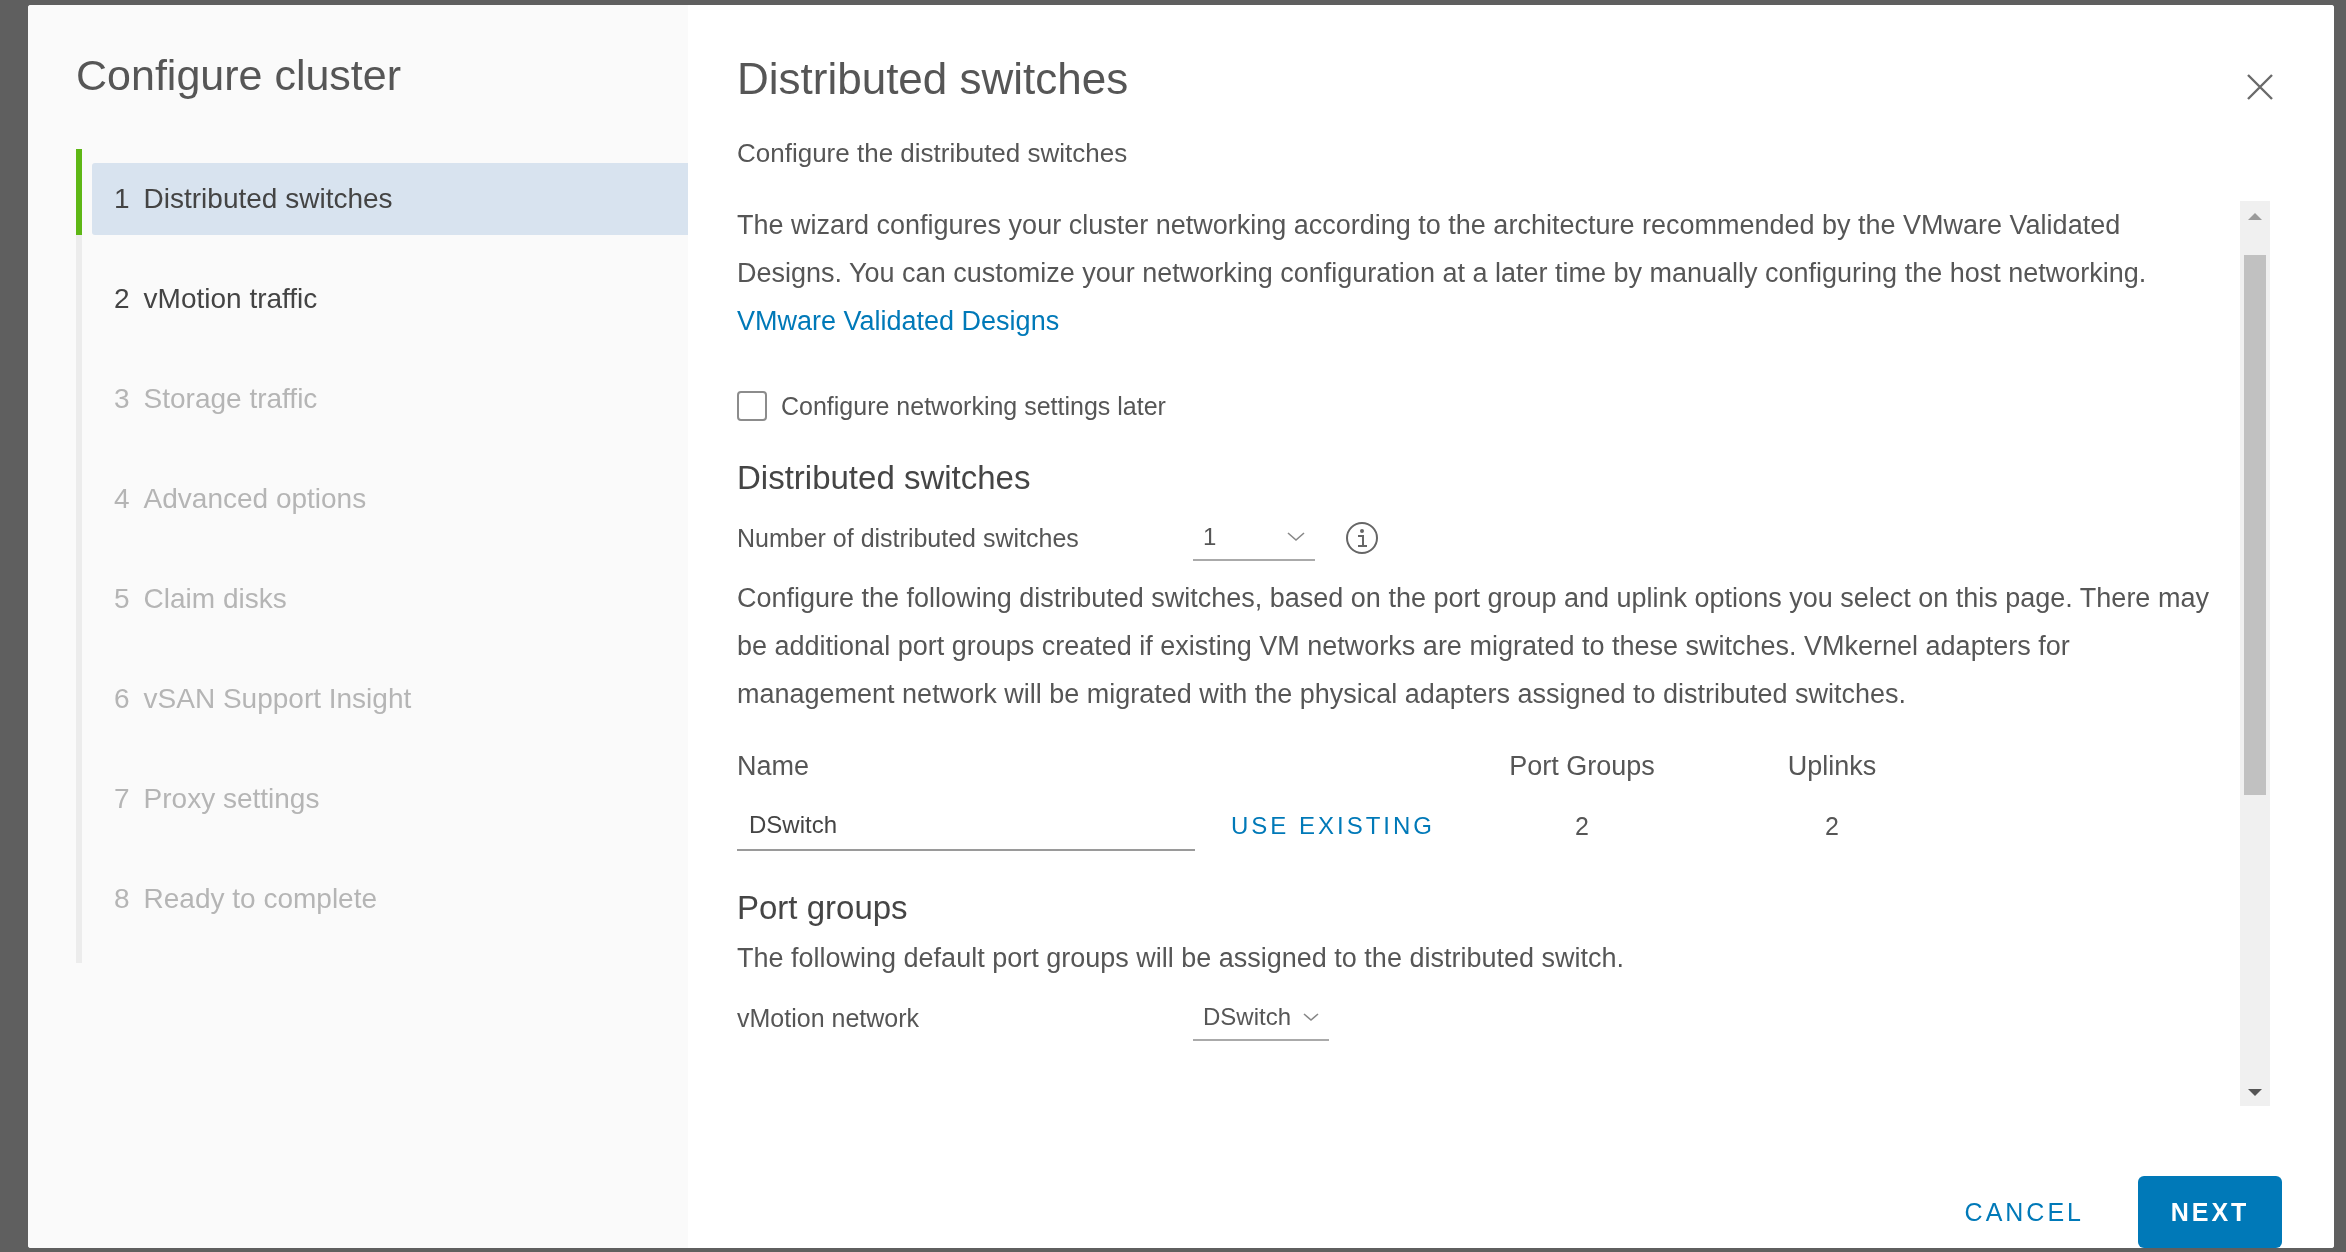 This screenshot has height=1252, width=2346. I want to click on checkbox, so click(752, 406).